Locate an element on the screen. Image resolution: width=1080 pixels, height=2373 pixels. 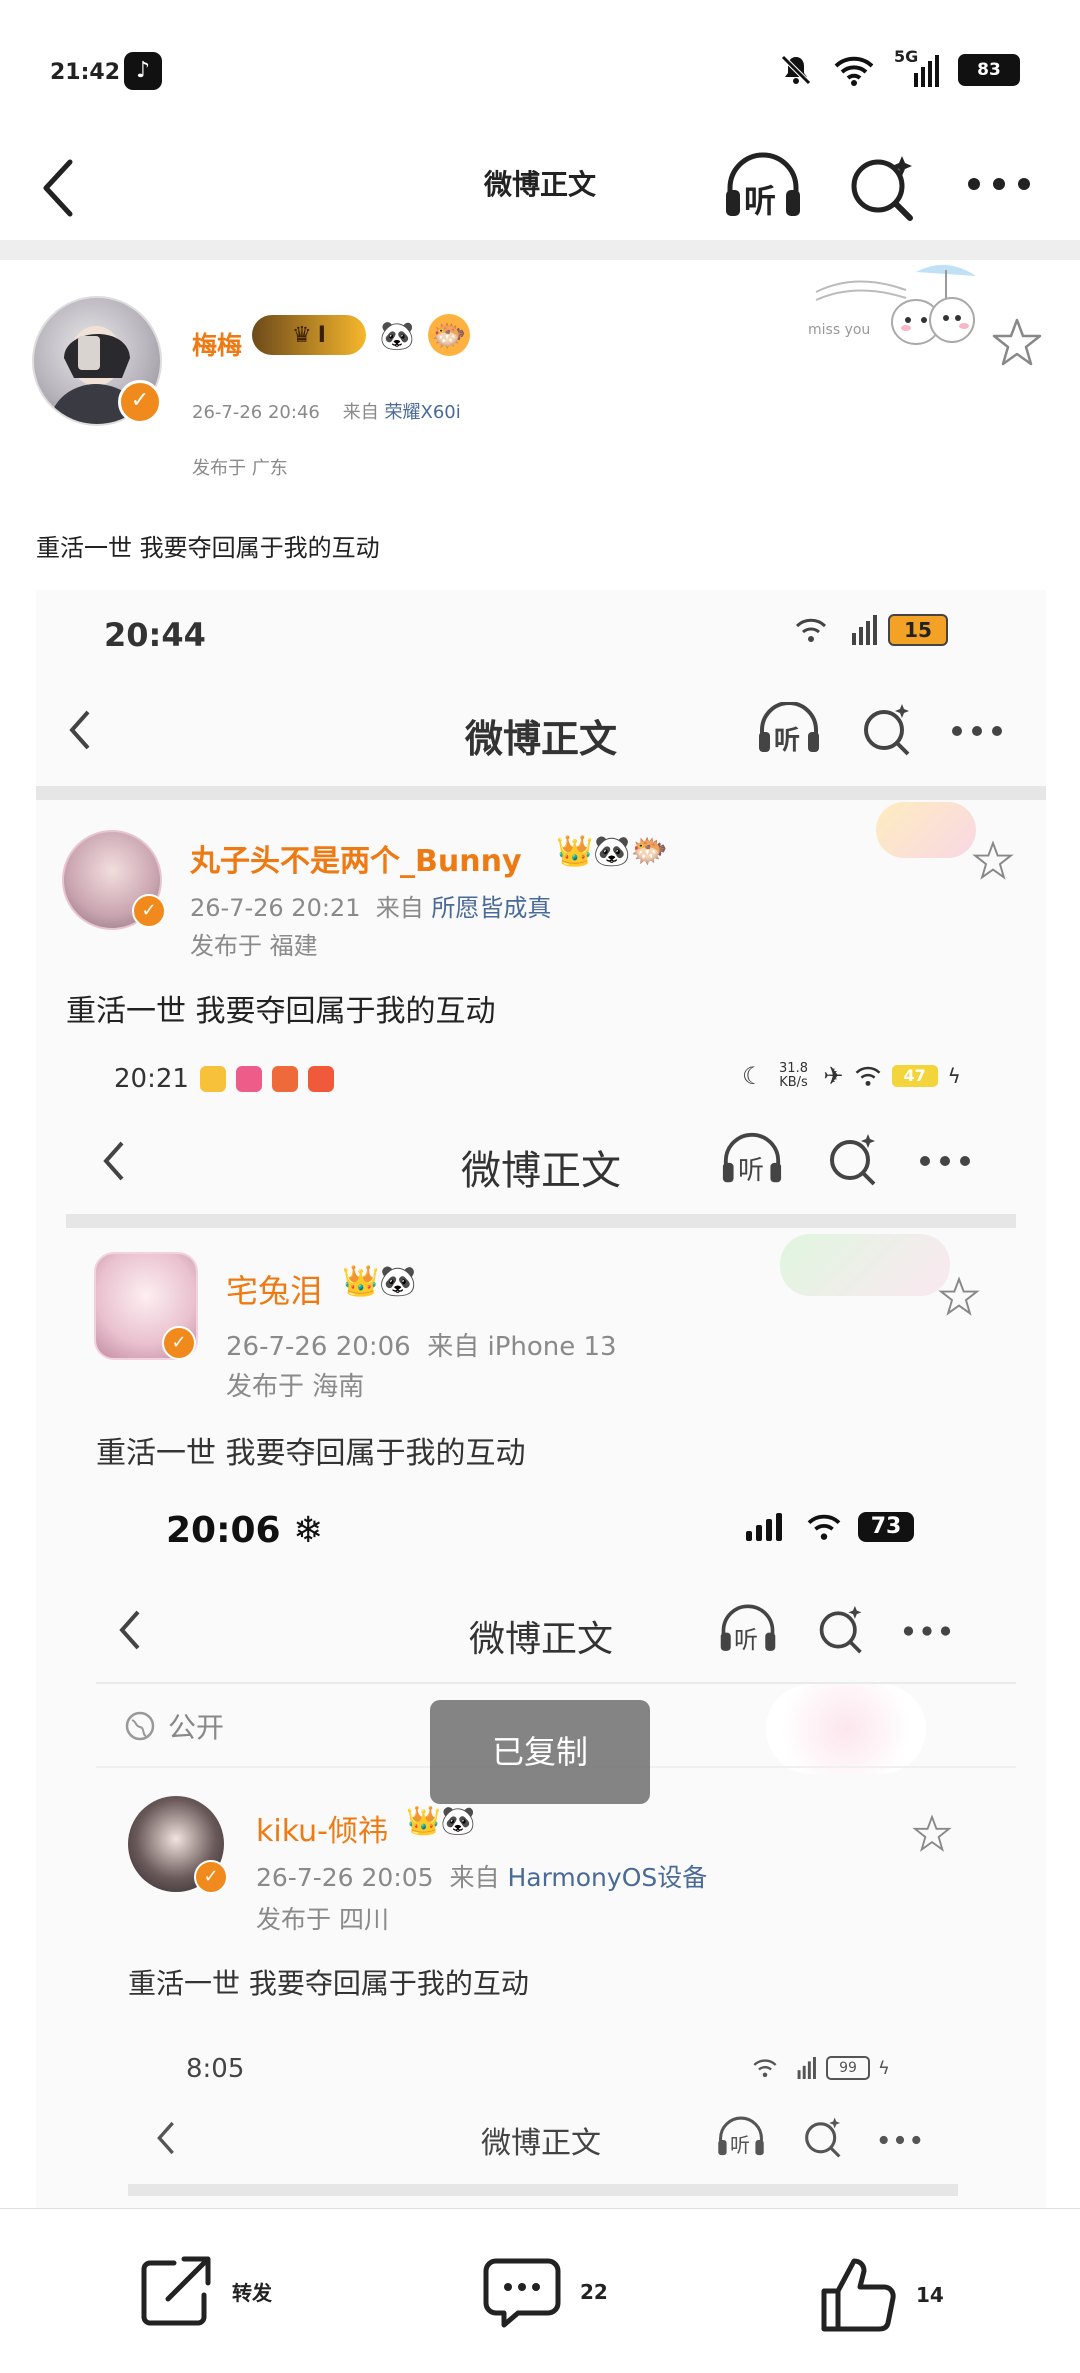
battery-icon: 15 is located at coordinates (918, 630).